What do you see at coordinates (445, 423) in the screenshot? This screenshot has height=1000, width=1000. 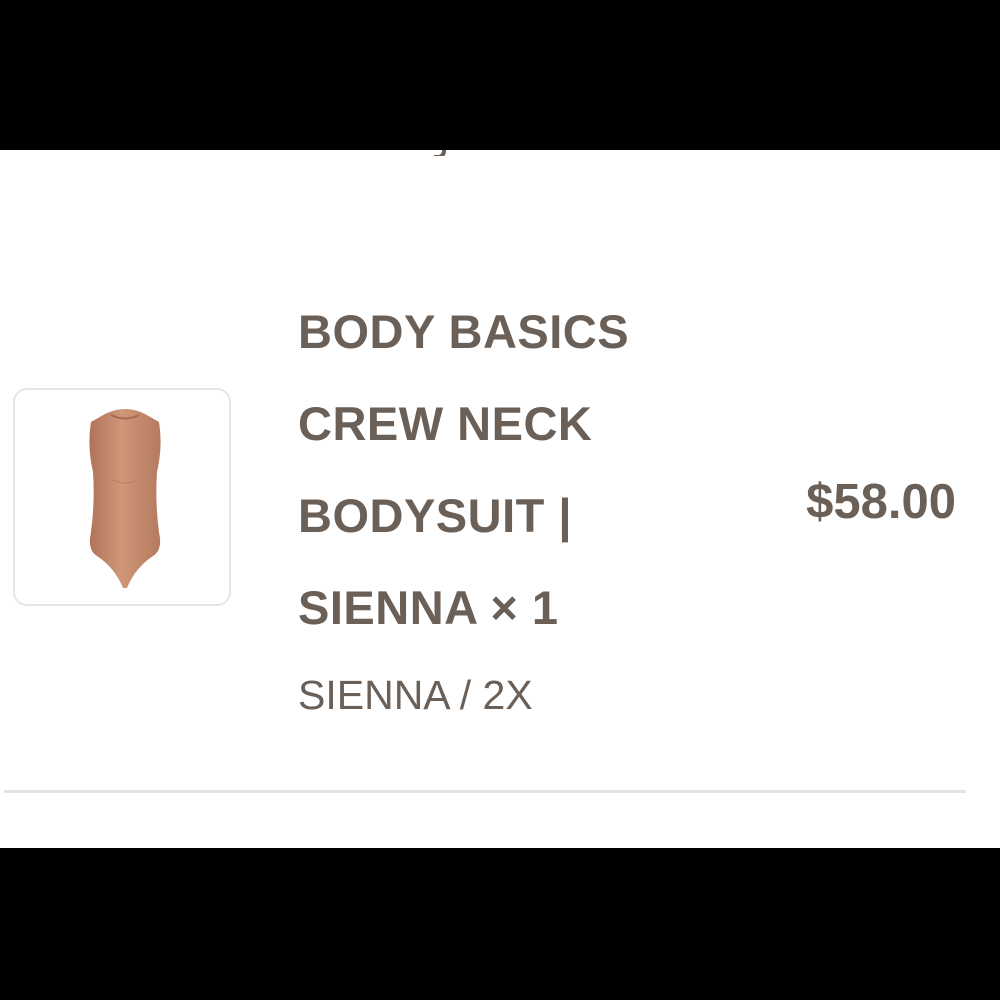 I see `product-title-line-2: CREW NECK` at bounding box center [445, 423].